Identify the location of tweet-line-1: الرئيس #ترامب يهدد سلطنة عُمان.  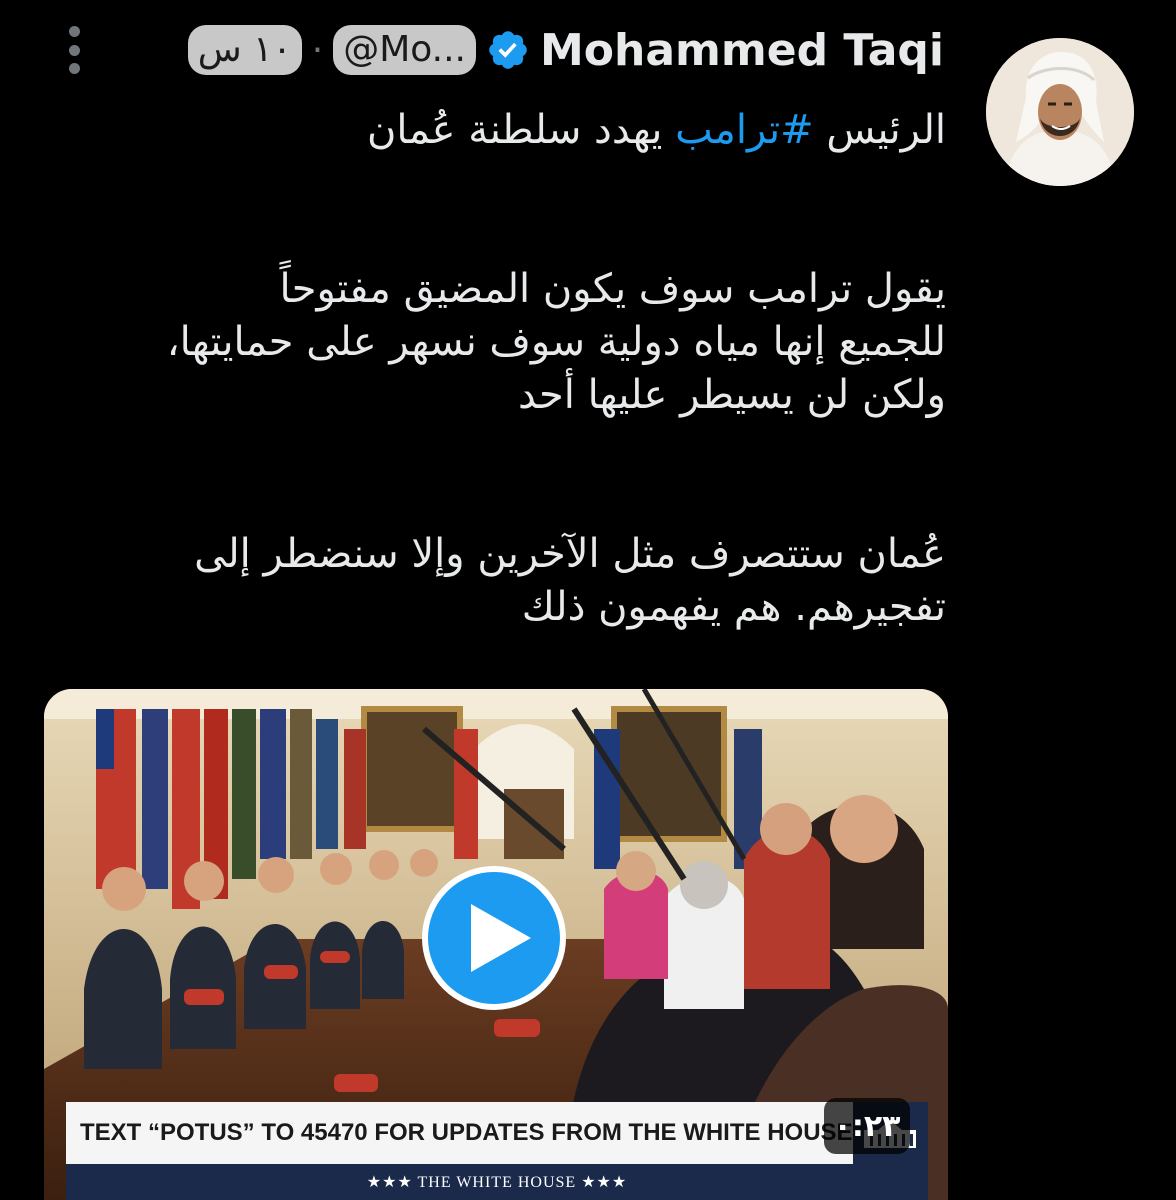
(496, 130).